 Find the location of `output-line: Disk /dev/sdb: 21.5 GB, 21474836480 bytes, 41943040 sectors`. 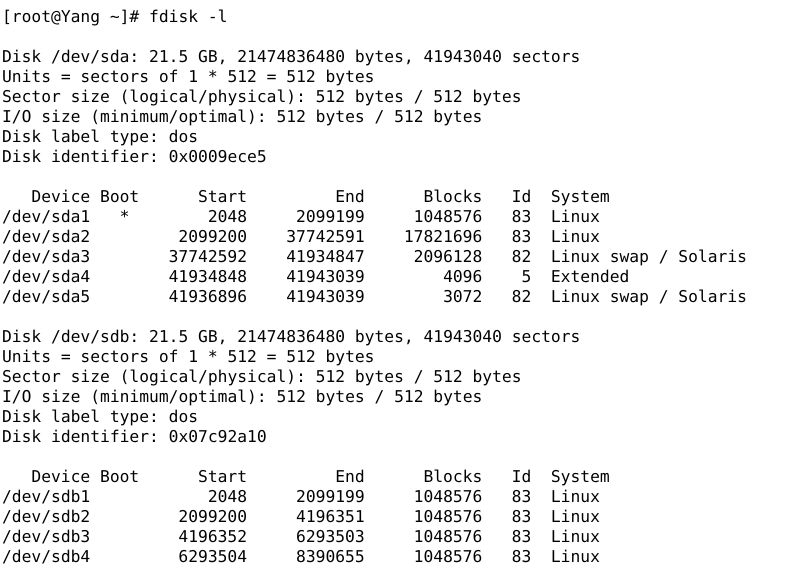

output-line: Disk /dev/sdb: 21.5 GB, 21474836480 bytes, 41943040 sectors is located at coordinates (291, 337).